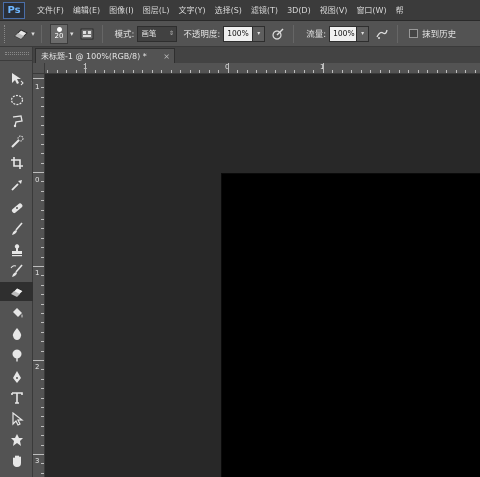 The width and height of the screenshot is (480, 477). I want to click on options-grip, so click(5, 33).